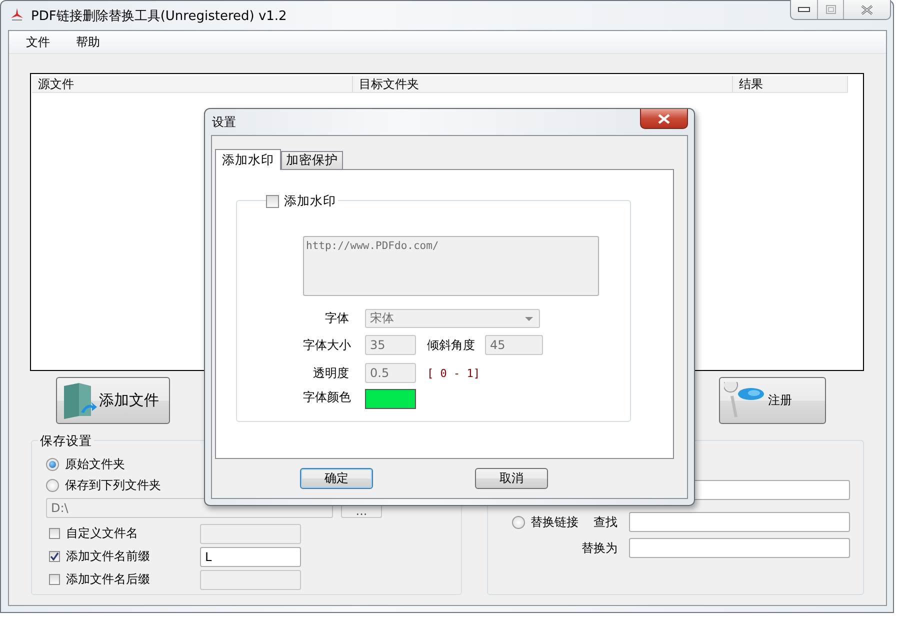  I want to click on field-label: 查找, so click(605, 522).